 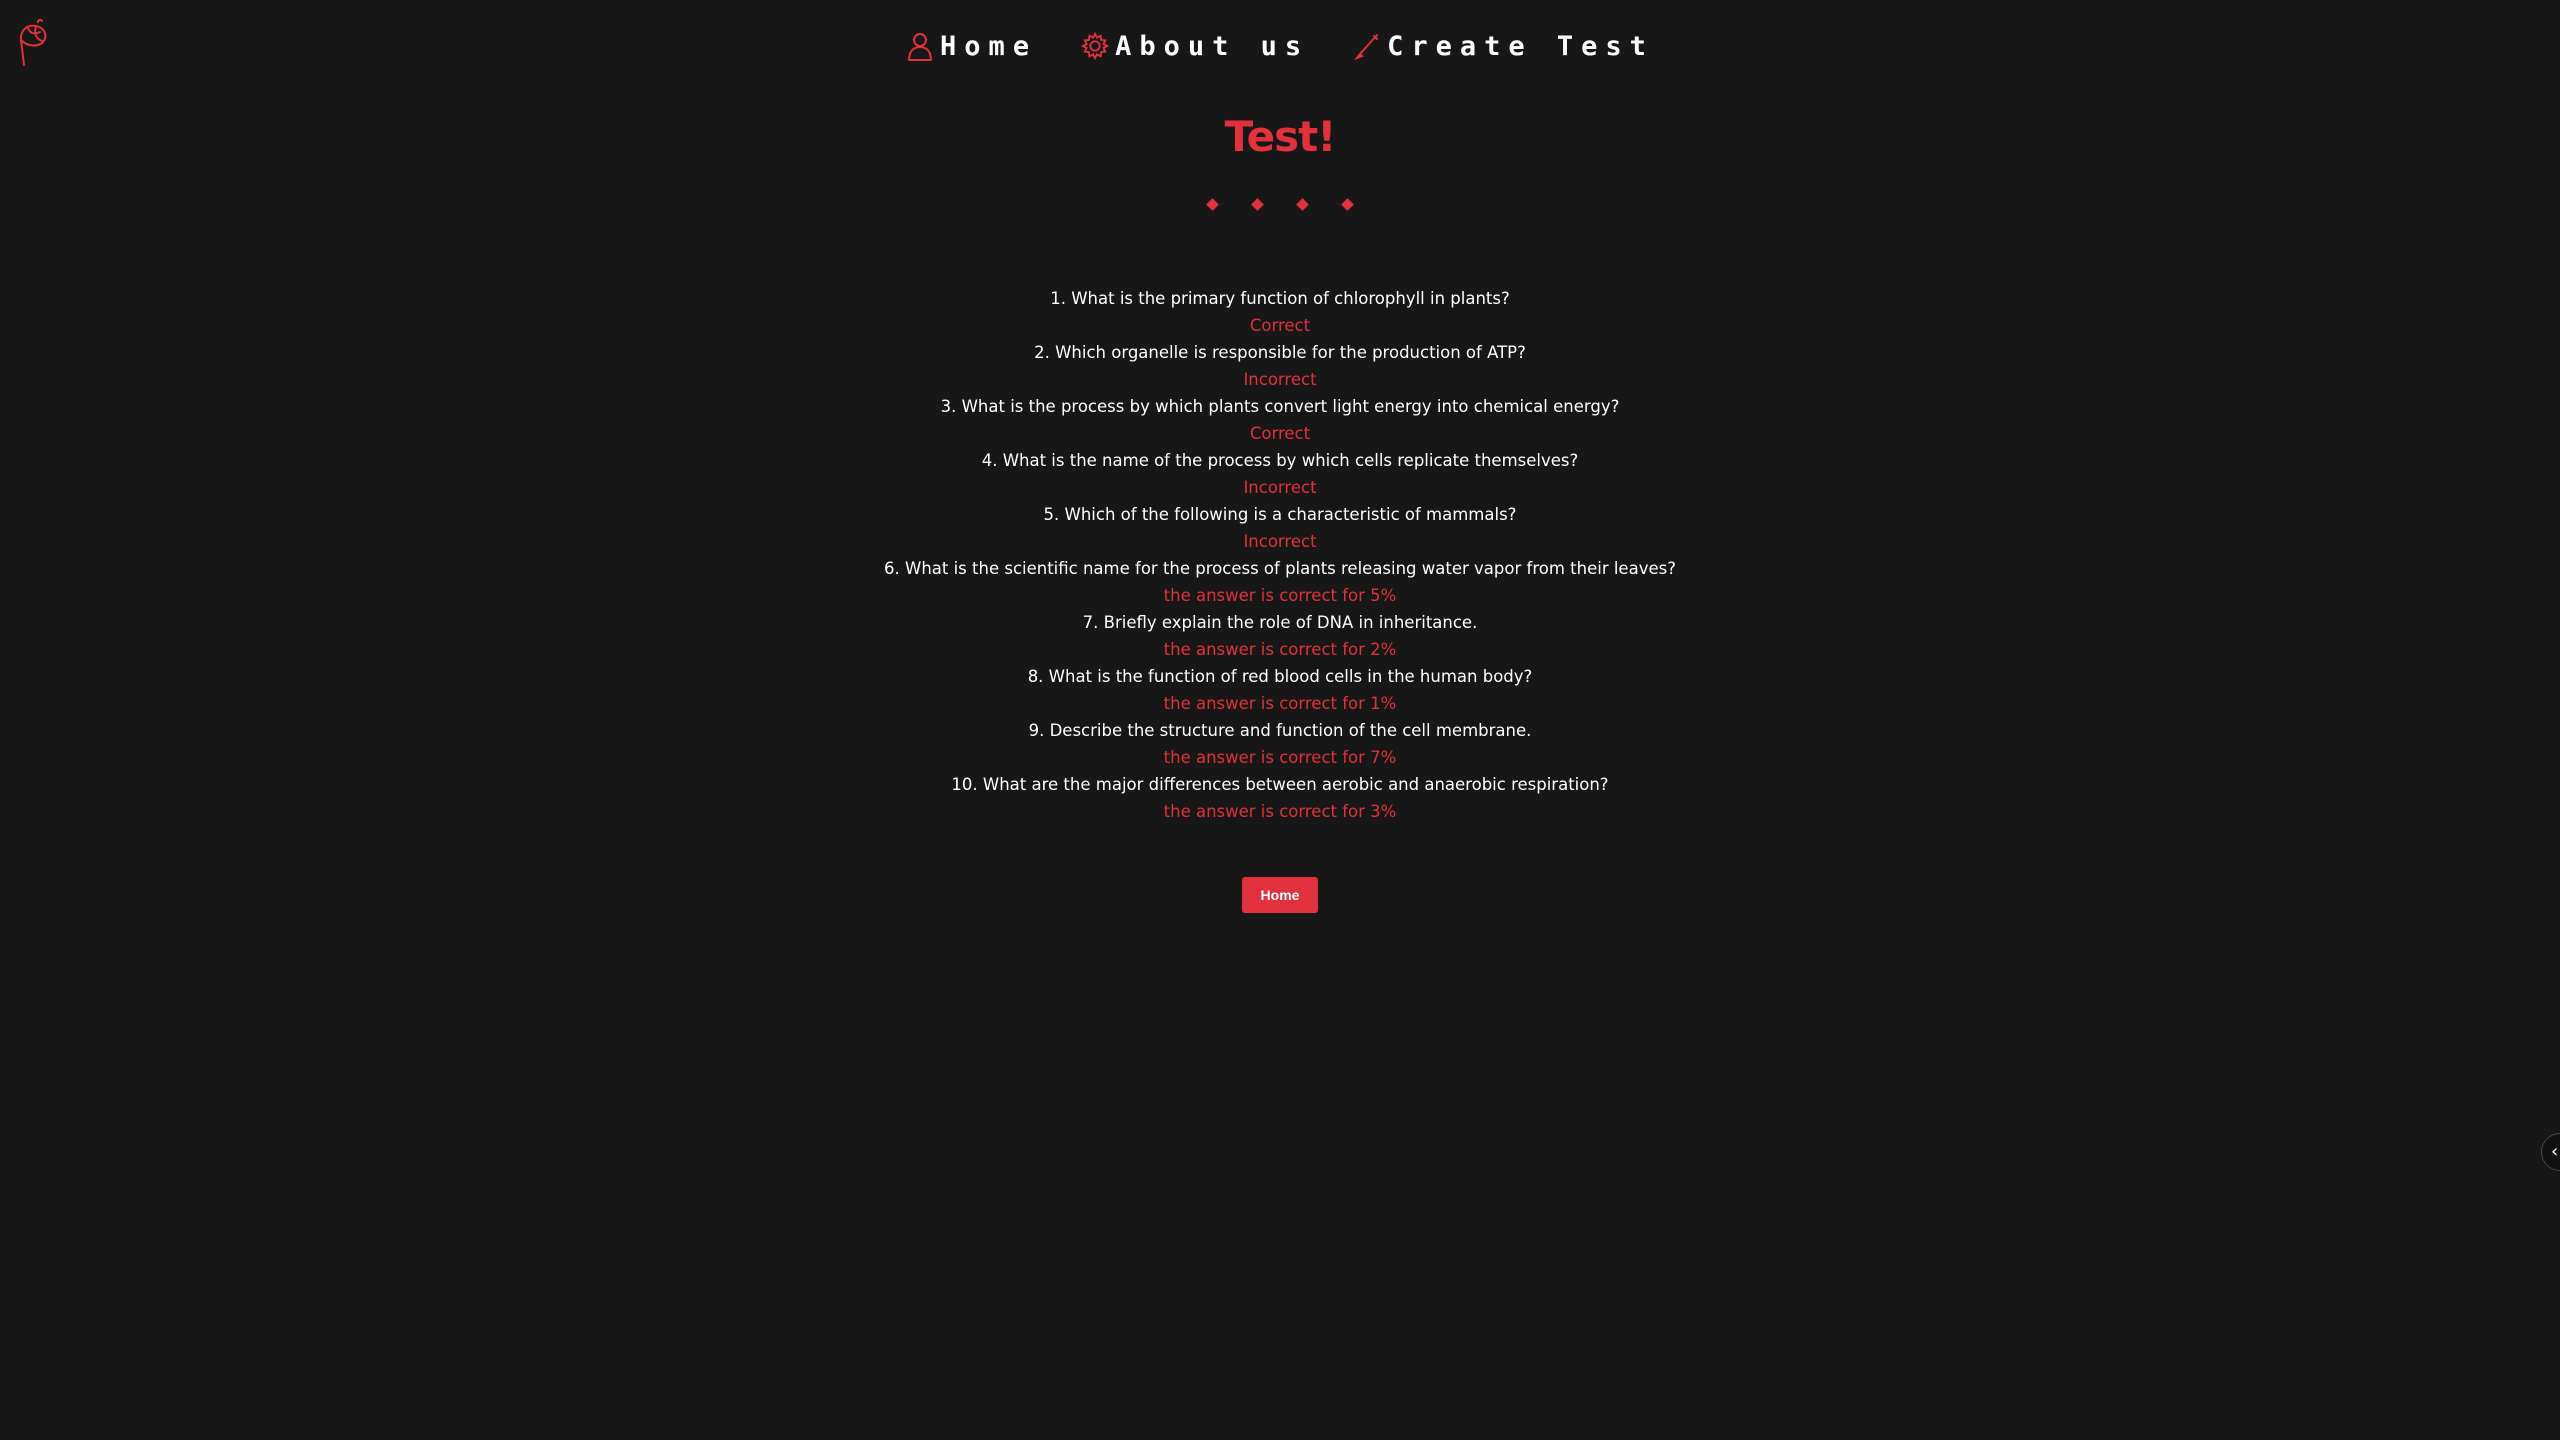 I want to click on result-verdict: the answer is correct for 5%, so click(x=1280, y=595).